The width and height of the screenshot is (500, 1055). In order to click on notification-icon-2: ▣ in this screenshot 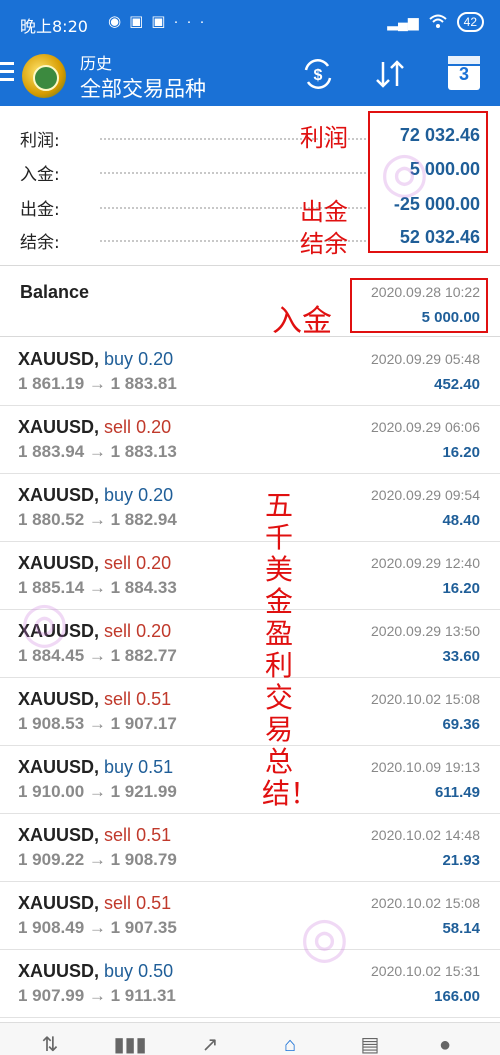, I will do `click(162, 21)`.